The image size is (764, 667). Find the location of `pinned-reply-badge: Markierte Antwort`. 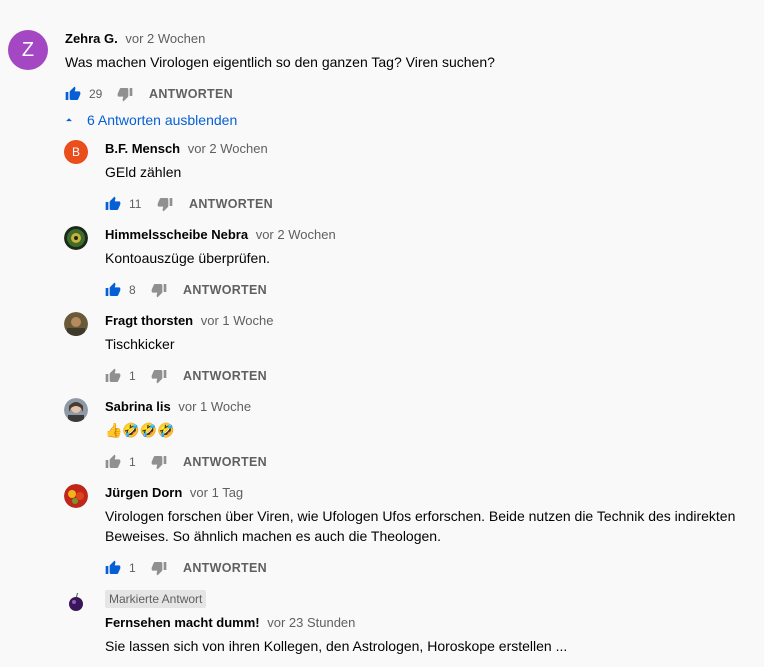

pinned-reply-badge: Markierte Antwort is located at coordinates (156, 599).